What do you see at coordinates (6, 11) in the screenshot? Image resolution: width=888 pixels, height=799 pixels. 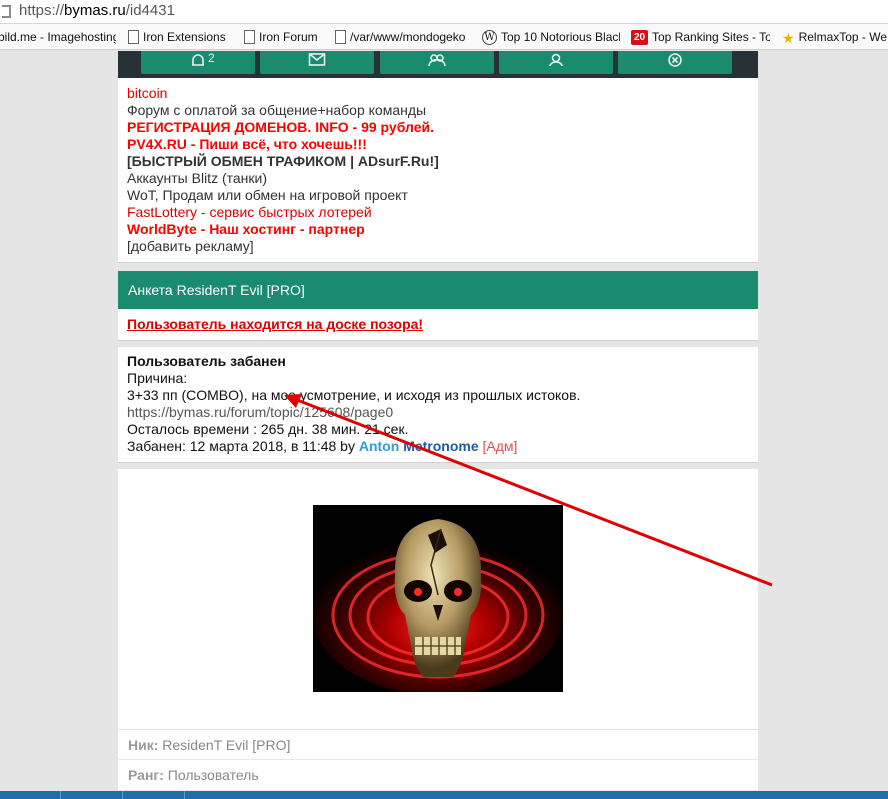 I see `page-info-icon` at bounding box center [6, 11].